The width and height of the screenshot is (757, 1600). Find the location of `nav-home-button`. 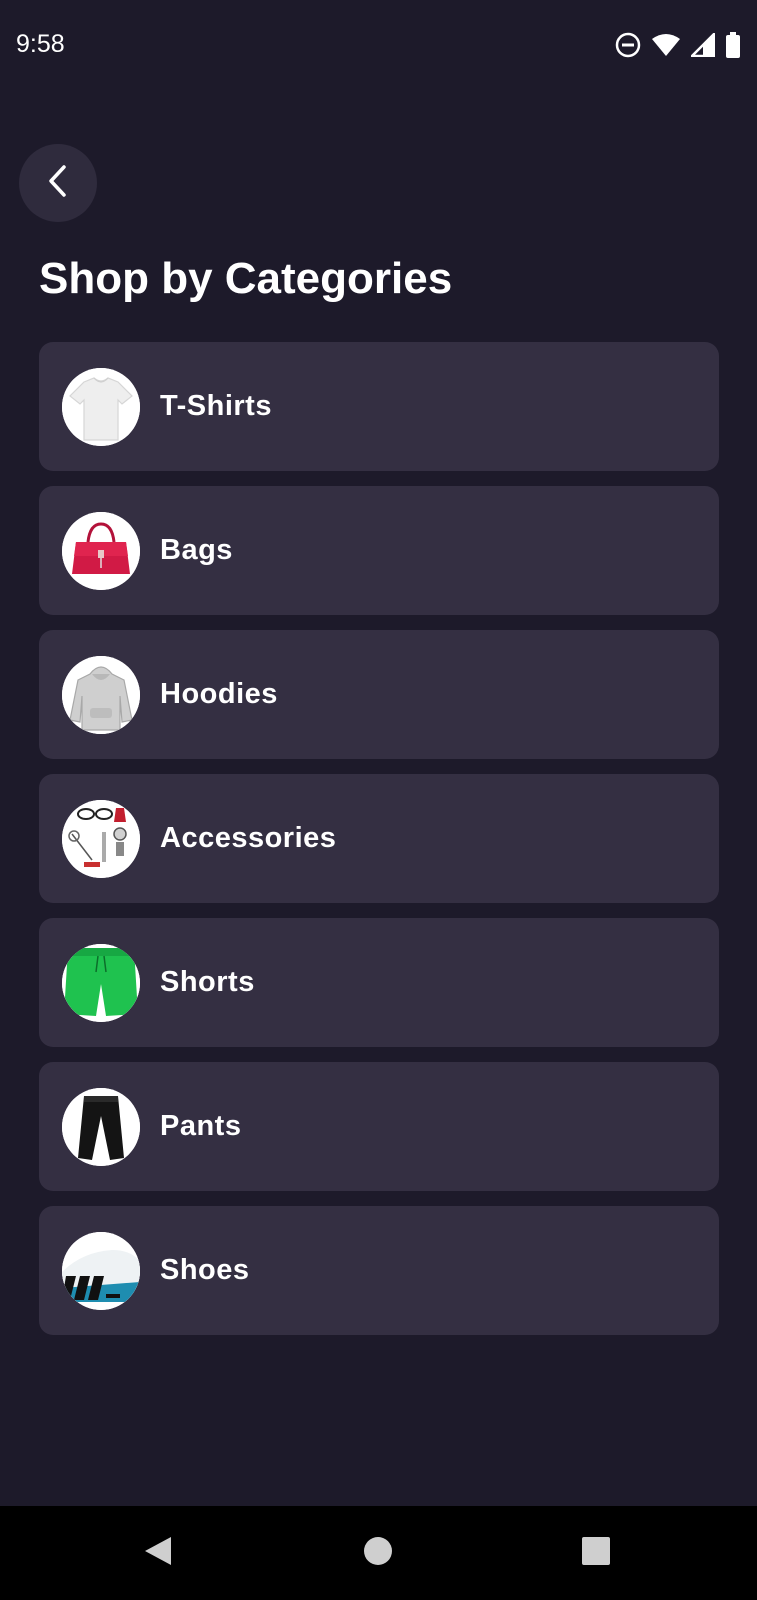

nav-home-button is located at coordinates (378, 1553).